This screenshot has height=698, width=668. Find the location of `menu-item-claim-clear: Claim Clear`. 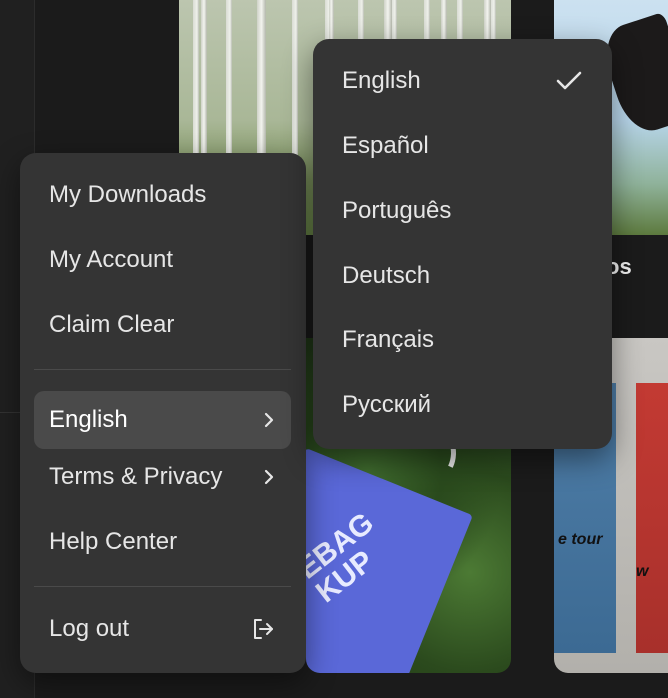

menu-item-claim-clear: Claim Clear is located at coordinates (162, 325).